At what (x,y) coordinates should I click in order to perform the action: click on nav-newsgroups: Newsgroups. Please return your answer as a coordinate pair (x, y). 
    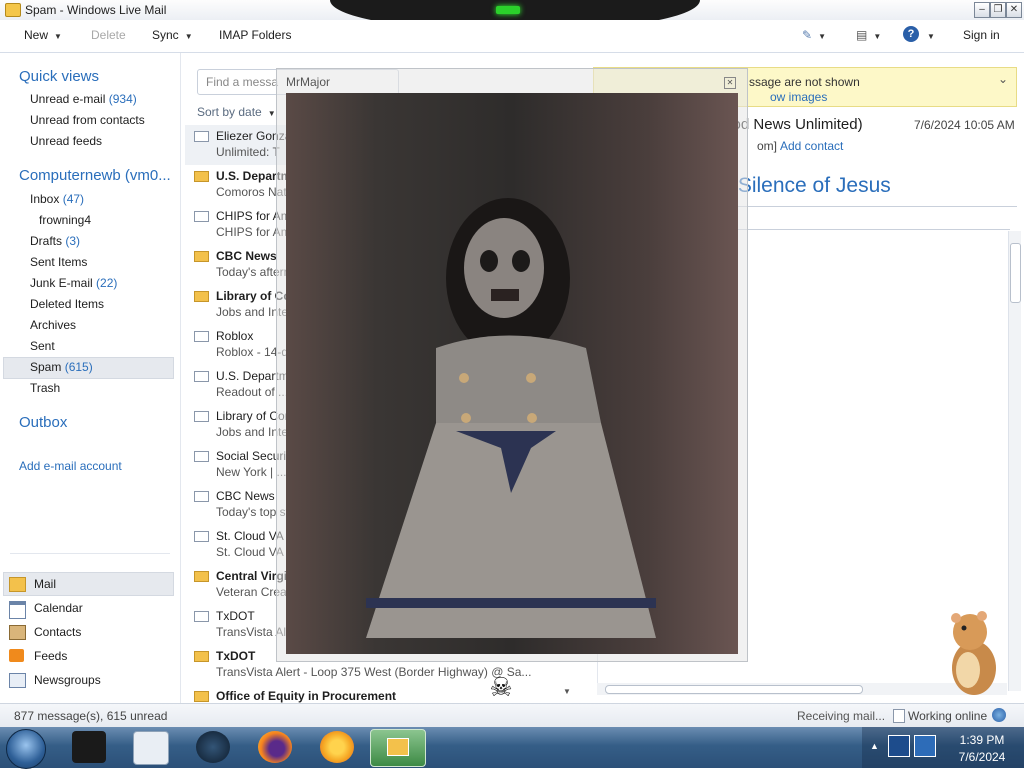
    Looking at the image, I should click on (67, 680).